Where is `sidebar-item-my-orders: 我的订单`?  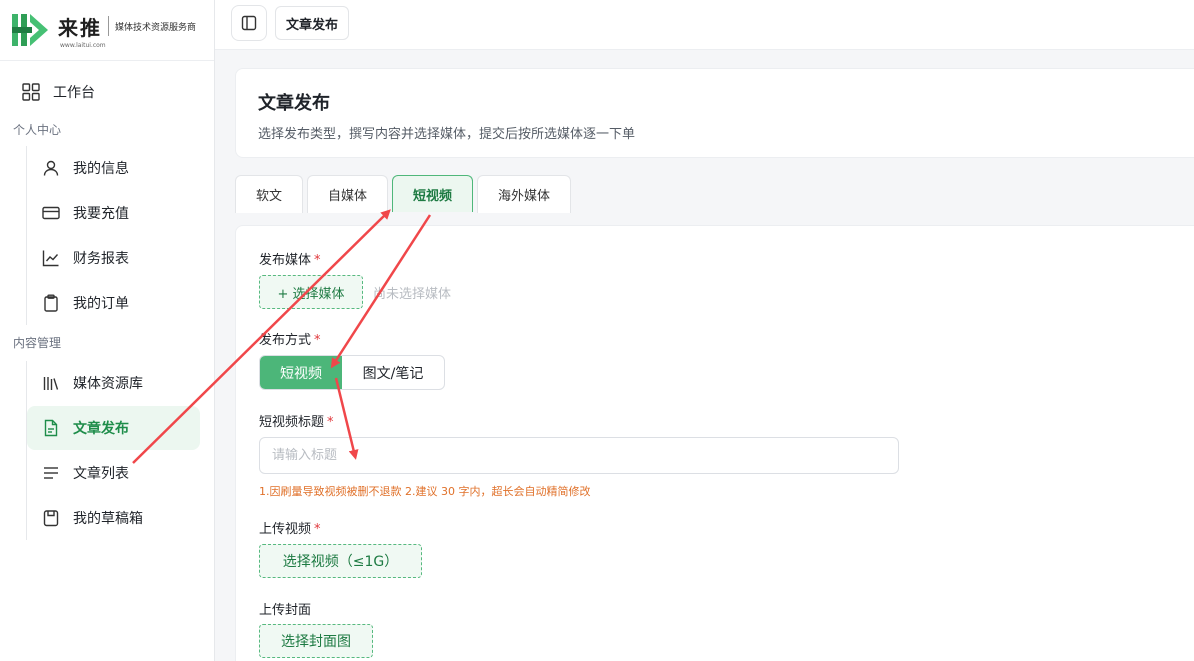 sidebar-item-my-orders: 我的订单 is located at coordinates (113, 303).